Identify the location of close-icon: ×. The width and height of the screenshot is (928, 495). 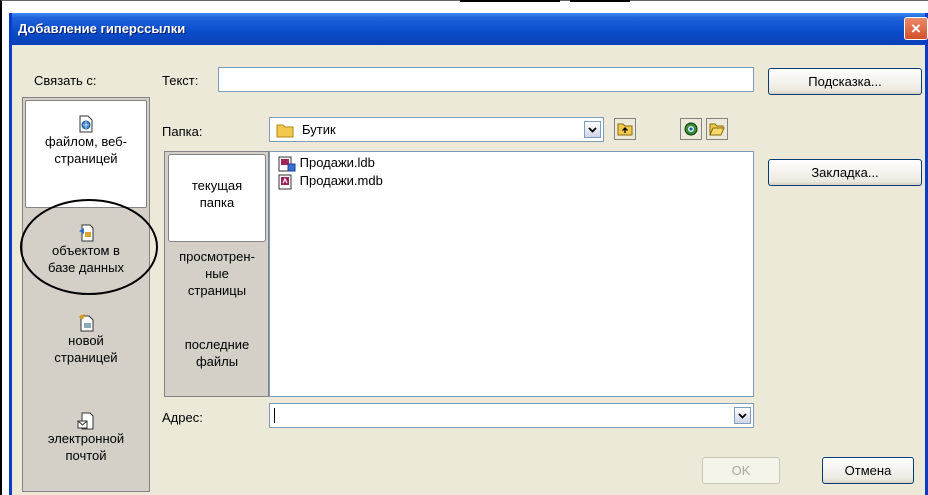
(916, 28).